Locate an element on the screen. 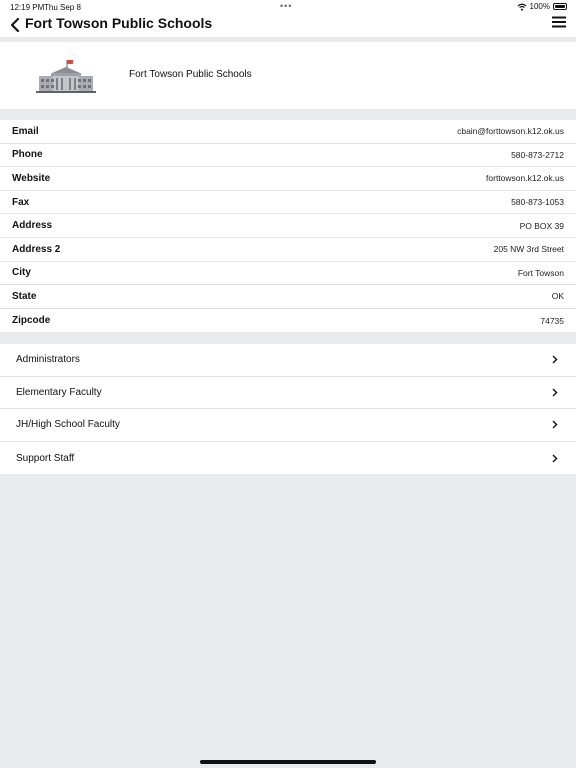 Image resolution: width=576 pixels, height=768 pixels. back-chevron-icon is located at coordinates (16, 25).